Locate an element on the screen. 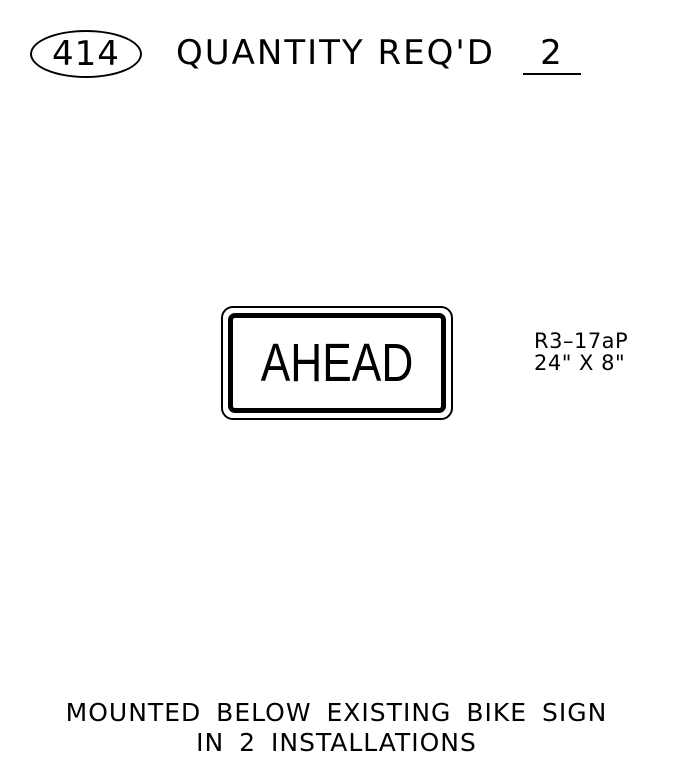 This screenshot has height=762, width=673. quantity-value: 2 is located at coordinates (551, 54).